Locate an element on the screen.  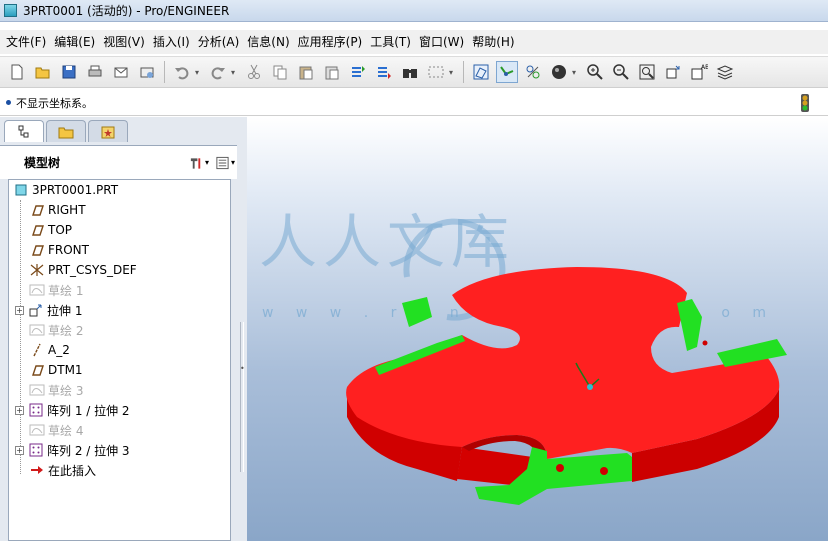
tree-item-dtm1: DTM1 is located at coordinates (56, 370).